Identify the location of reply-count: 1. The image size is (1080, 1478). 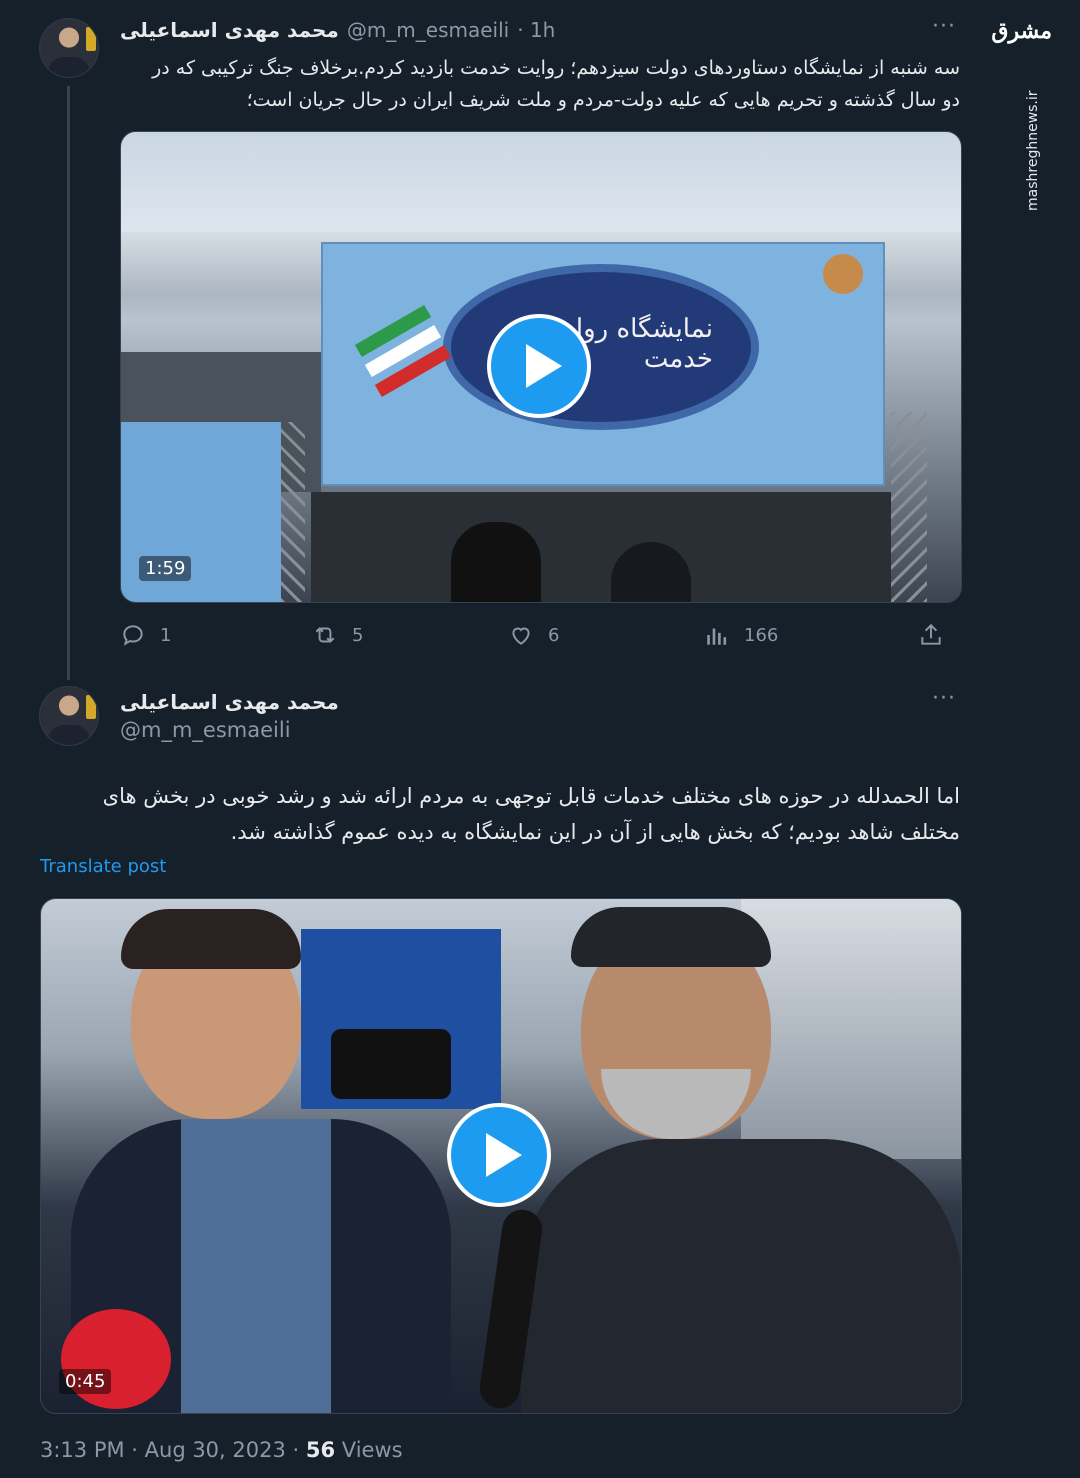
(166, 635).